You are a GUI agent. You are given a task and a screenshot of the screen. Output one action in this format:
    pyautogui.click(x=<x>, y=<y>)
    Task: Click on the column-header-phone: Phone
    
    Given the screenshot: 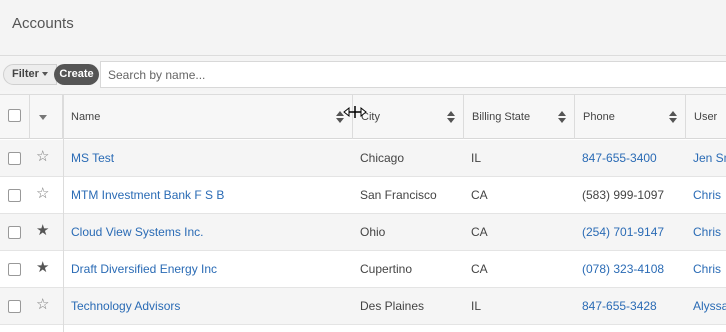 What is the action you would take?
    pyautogui.click(x=630, y=117)
    